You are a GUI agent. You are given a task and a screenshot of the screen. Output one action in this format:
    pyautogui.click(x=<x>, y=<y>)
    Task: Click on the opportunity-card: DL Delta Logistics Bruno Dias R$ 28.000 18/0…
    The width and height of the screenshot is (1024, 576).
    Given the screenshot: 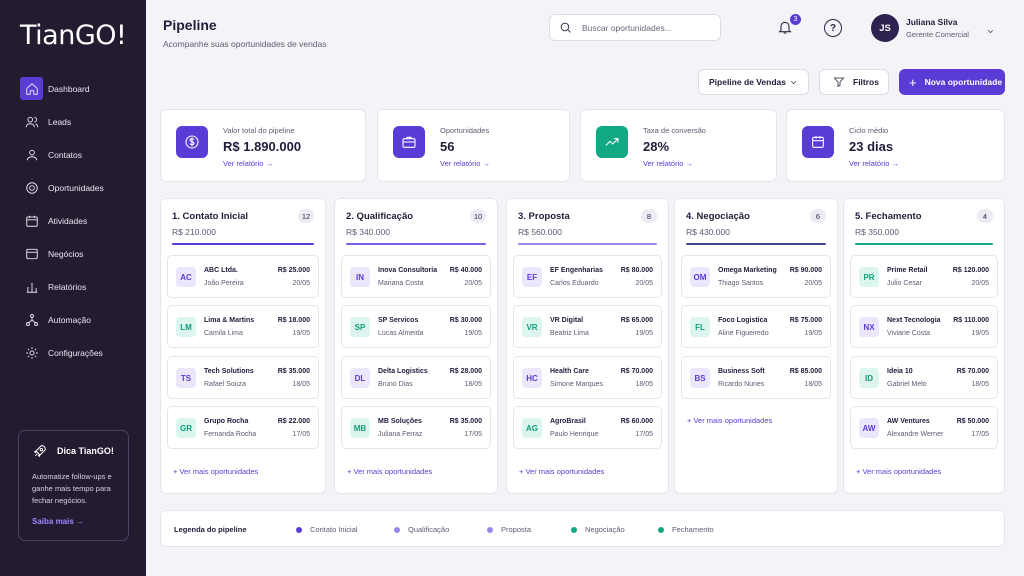 What is the action you would take?
    pyautogui.click(x=416, y=377)
    